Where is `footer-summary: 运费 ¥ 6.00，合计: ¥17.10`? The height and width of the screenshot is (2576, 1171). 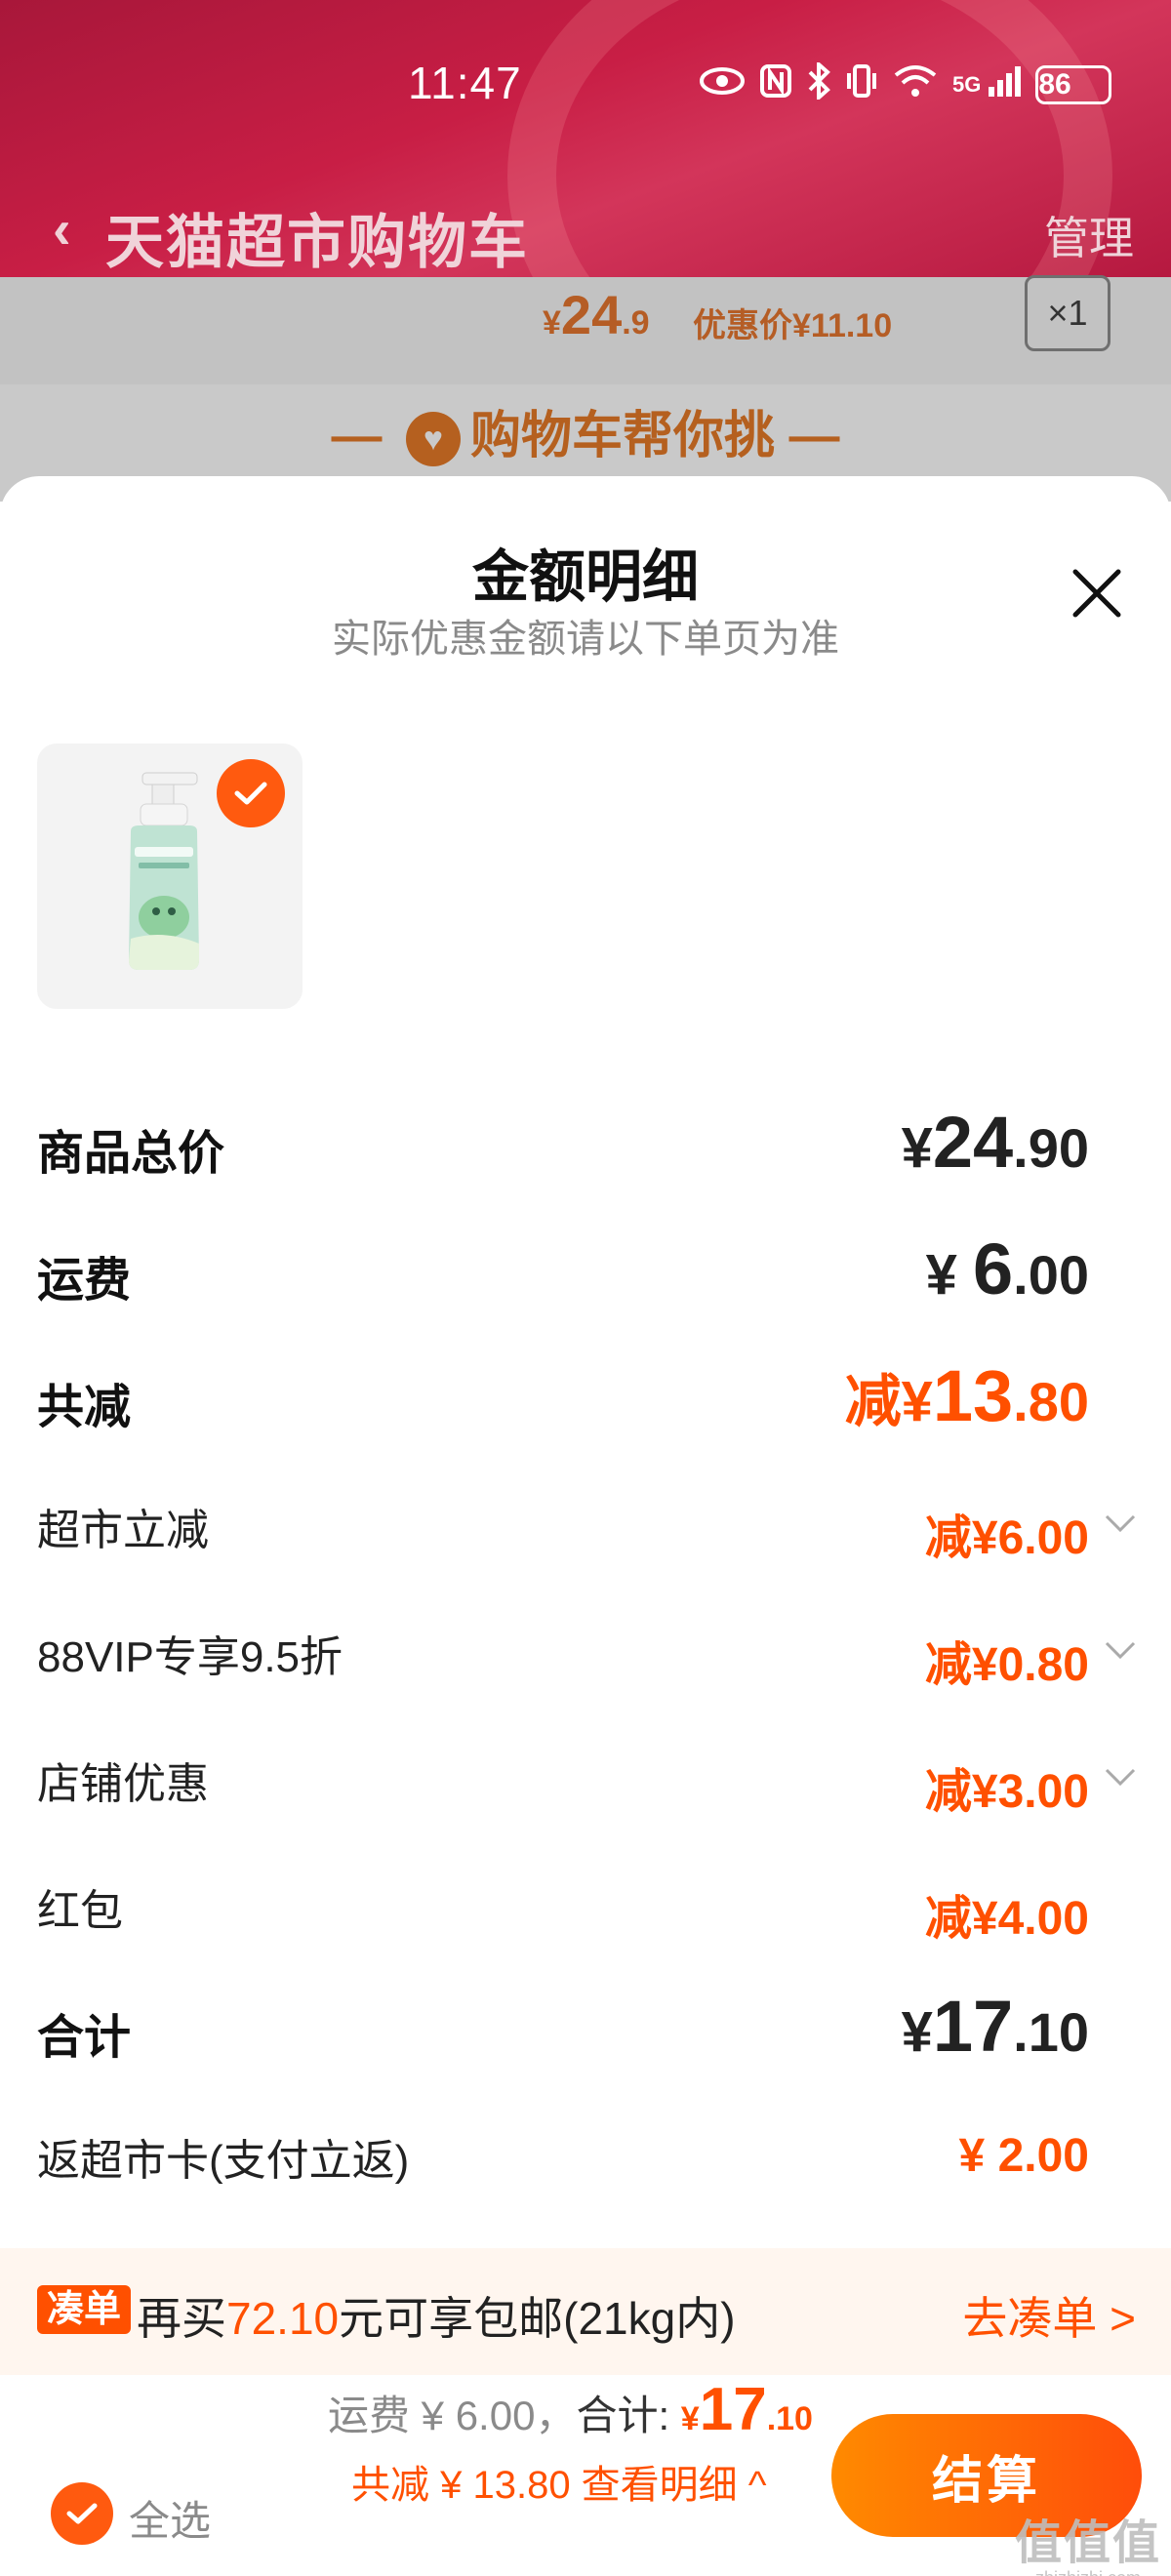
footer-summary: 运费 ¥ 6.00，合计: ¥17.10 is located at coordinates (570, 2409).